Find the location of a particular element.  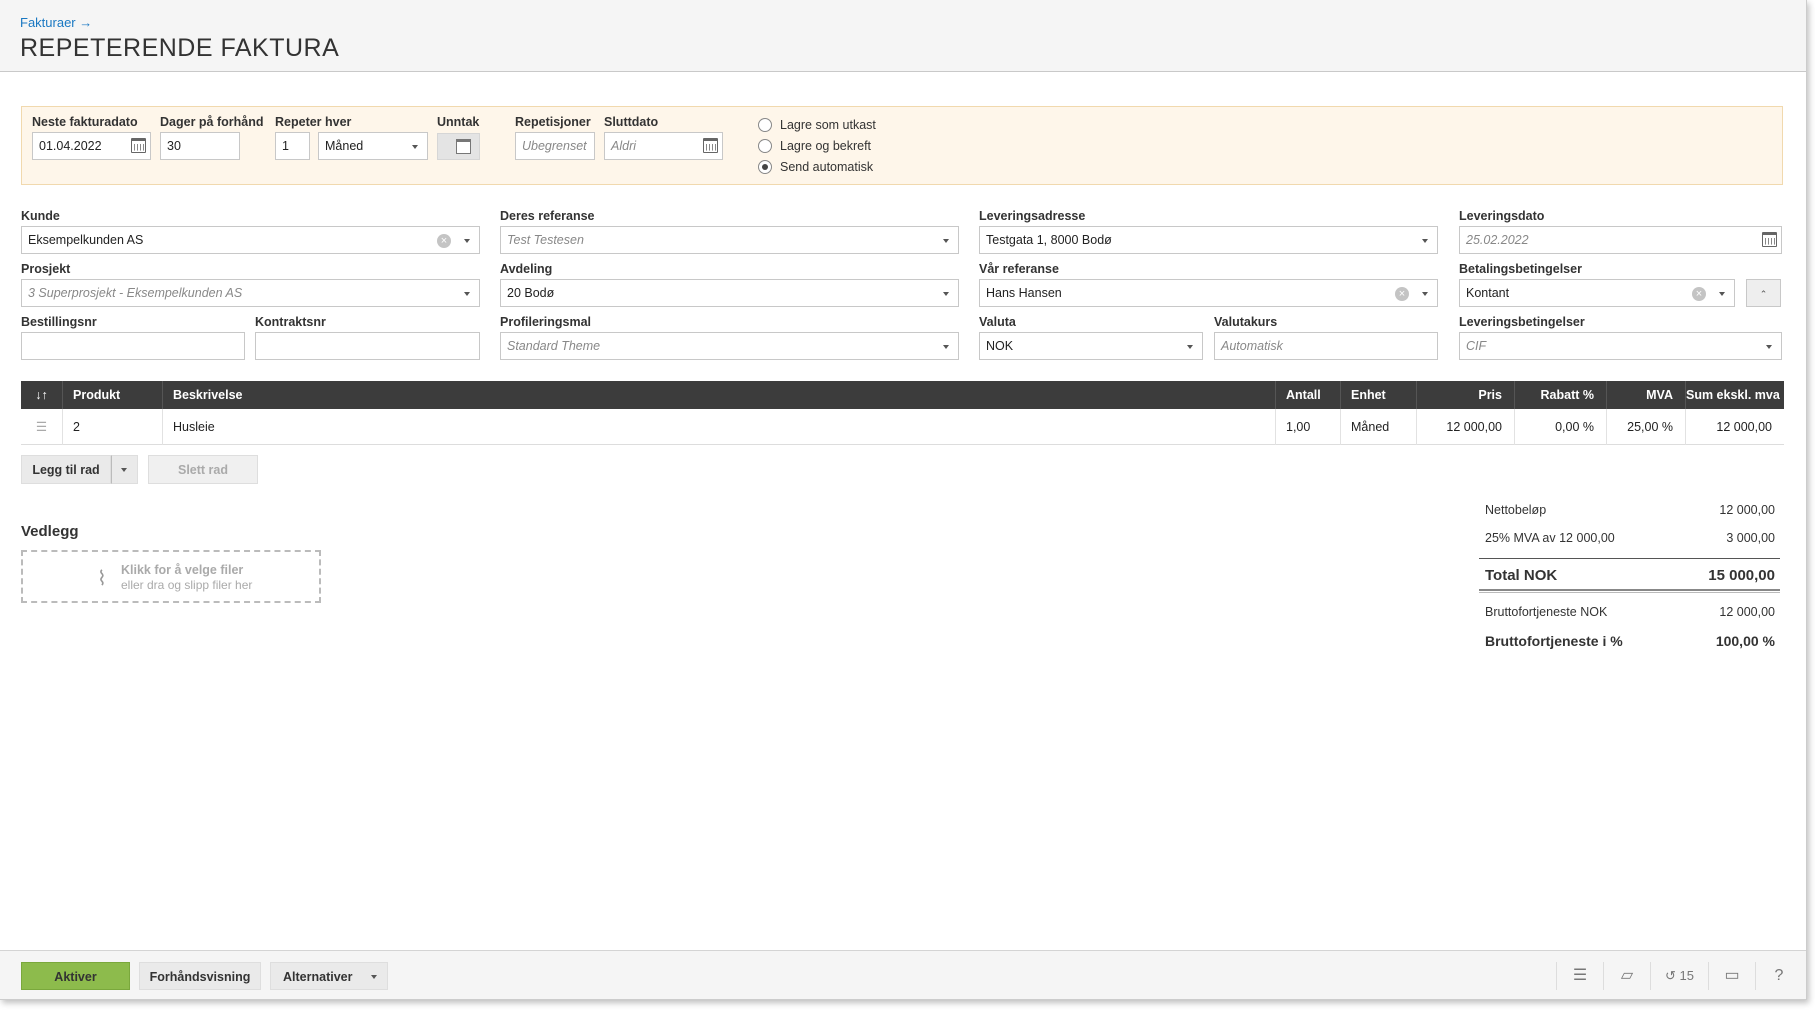

repeat-label: Repeter hver is located at coordinates (313, 122).